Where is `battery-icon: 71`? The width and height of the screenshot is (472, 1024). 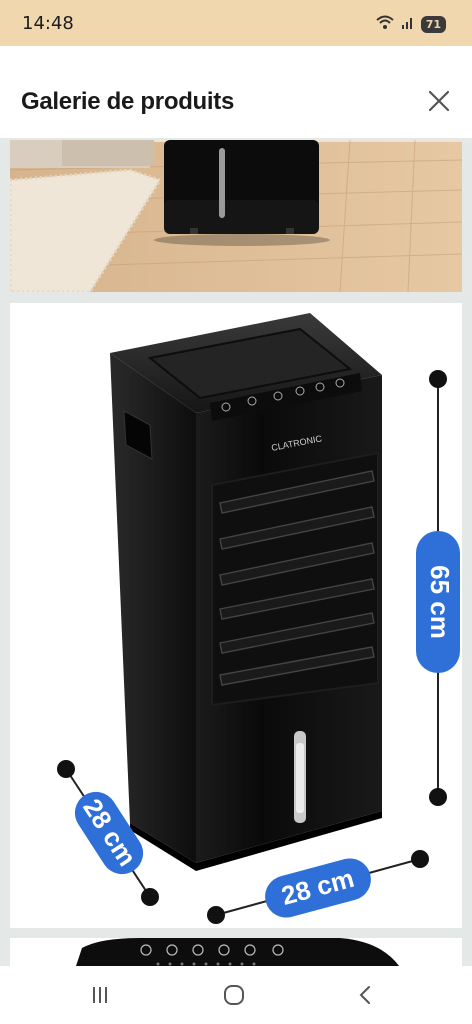 battery-icon: 71 is located at coordinates (433, 24).